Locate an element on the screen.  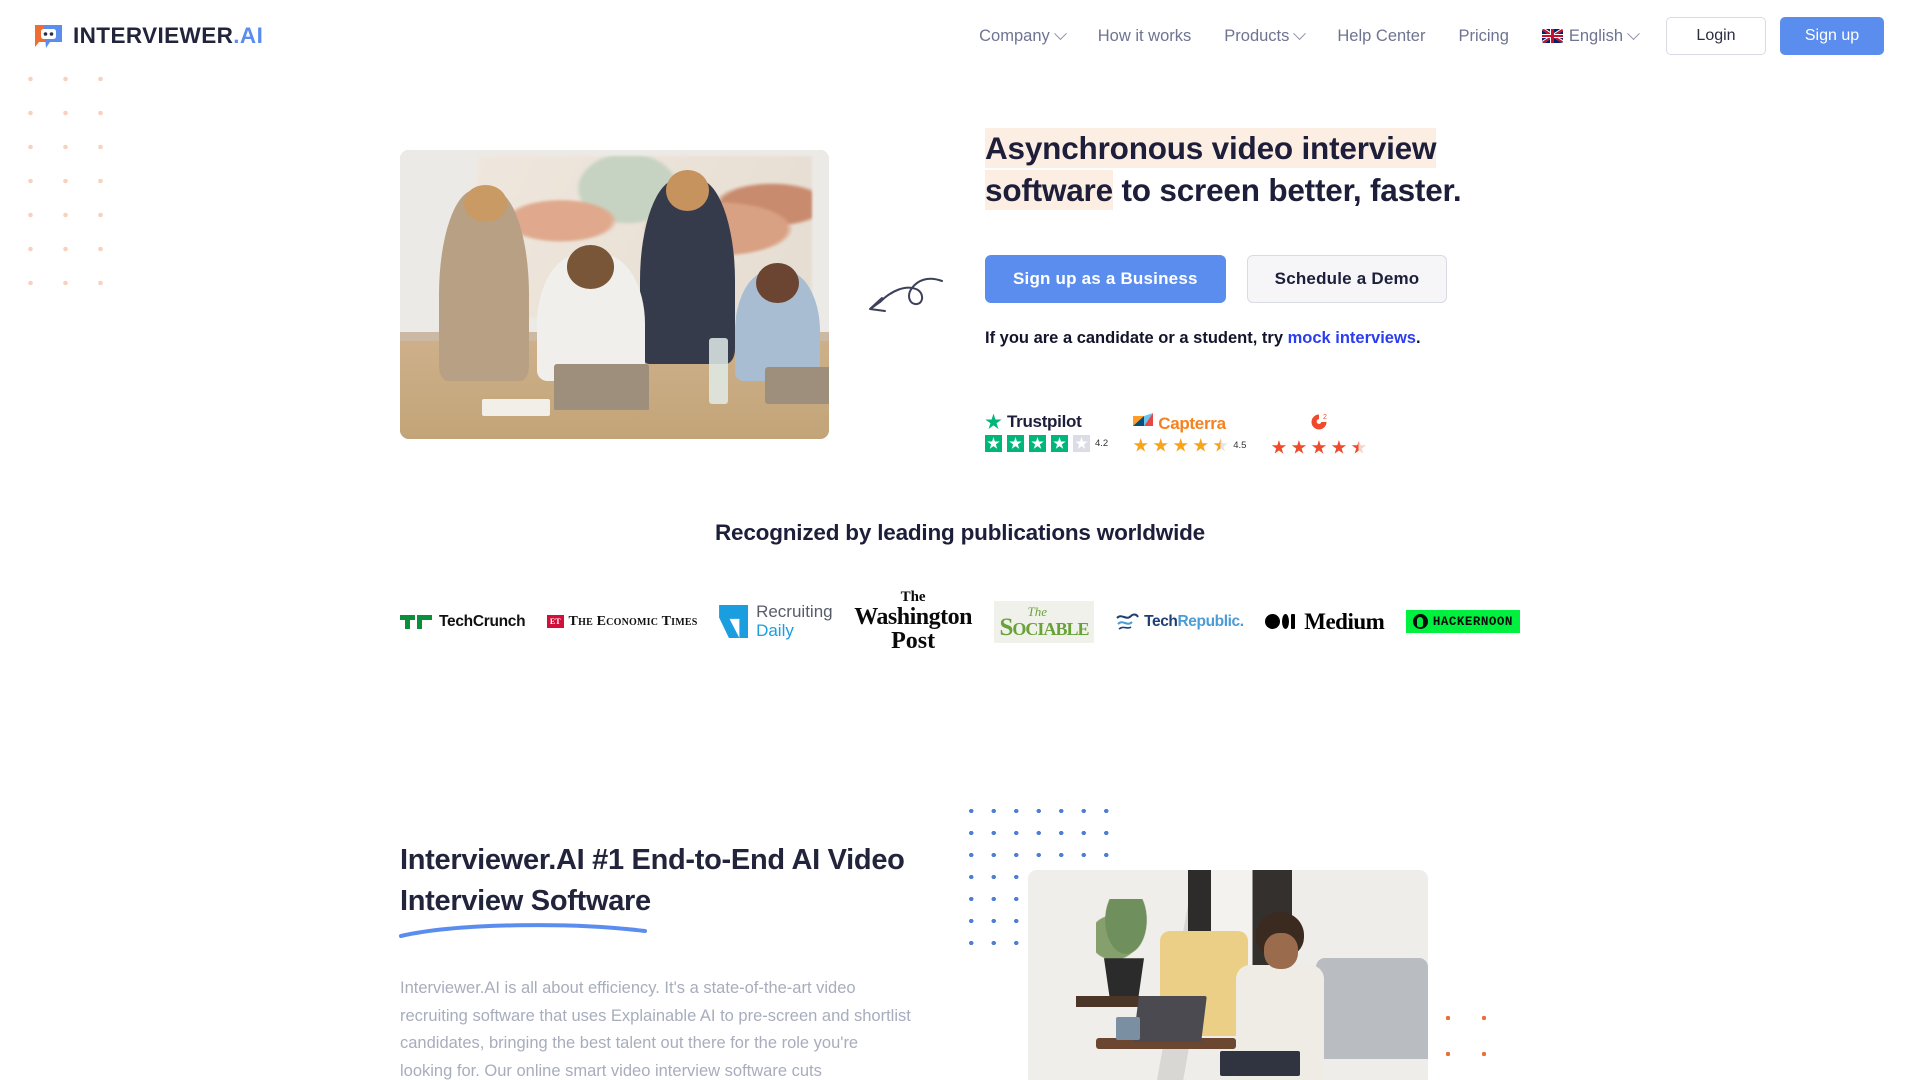
signup-as-business-button: Sign up as a Business is located at coordinates (1105, 278).